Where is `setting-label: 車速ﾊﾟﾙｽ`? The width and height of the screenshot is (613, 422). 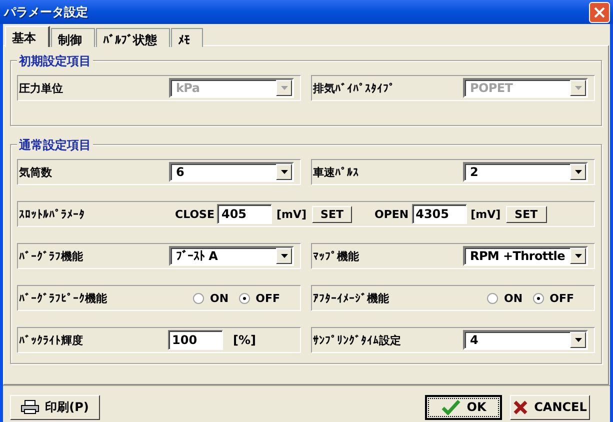
setting-label: 車速ﾊﾟﾙｽ is located at coordinates (336, 172).